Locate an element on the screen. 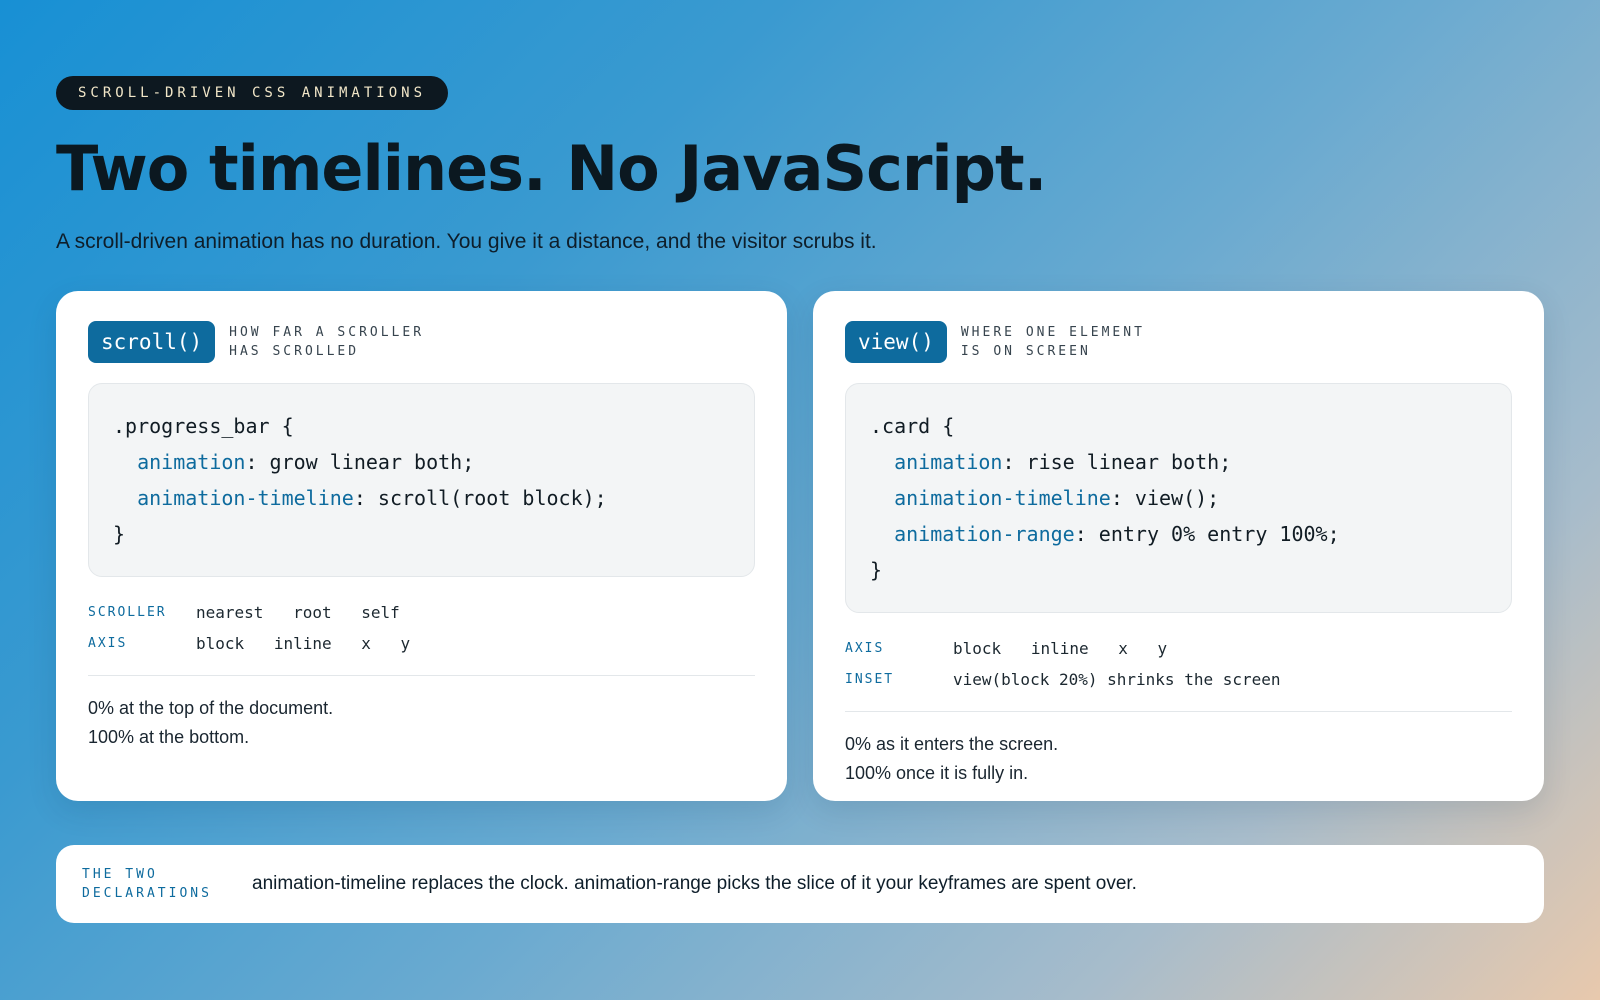 The width and height of the screenshot is (1600, 1000). note-line: 100% once it is fully in. is located at coordinates (937, 773).